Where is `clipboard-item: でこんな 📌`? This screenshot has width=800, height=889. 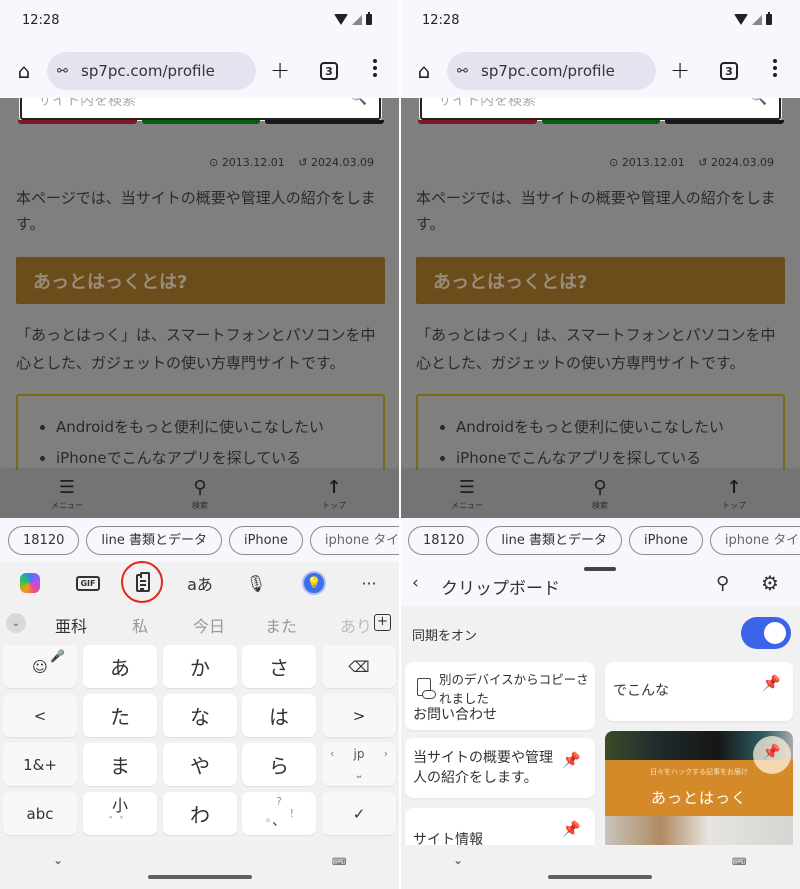
clipboard-item: でこんな 📌 is located at coordinates (699, 691).